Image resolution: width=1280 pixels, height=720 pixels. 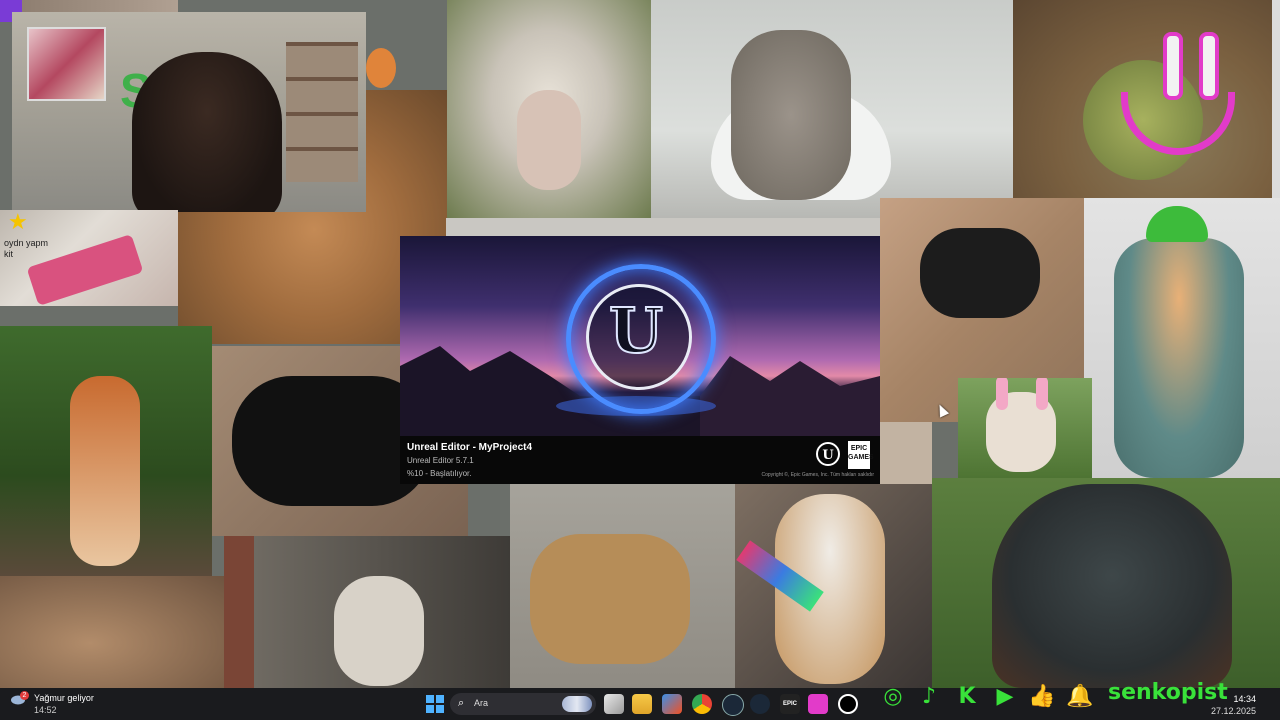 What do you see at coordinates (980, 273) in the screenshot?
I see `black-white-cat` at bounding box center [980, 273].